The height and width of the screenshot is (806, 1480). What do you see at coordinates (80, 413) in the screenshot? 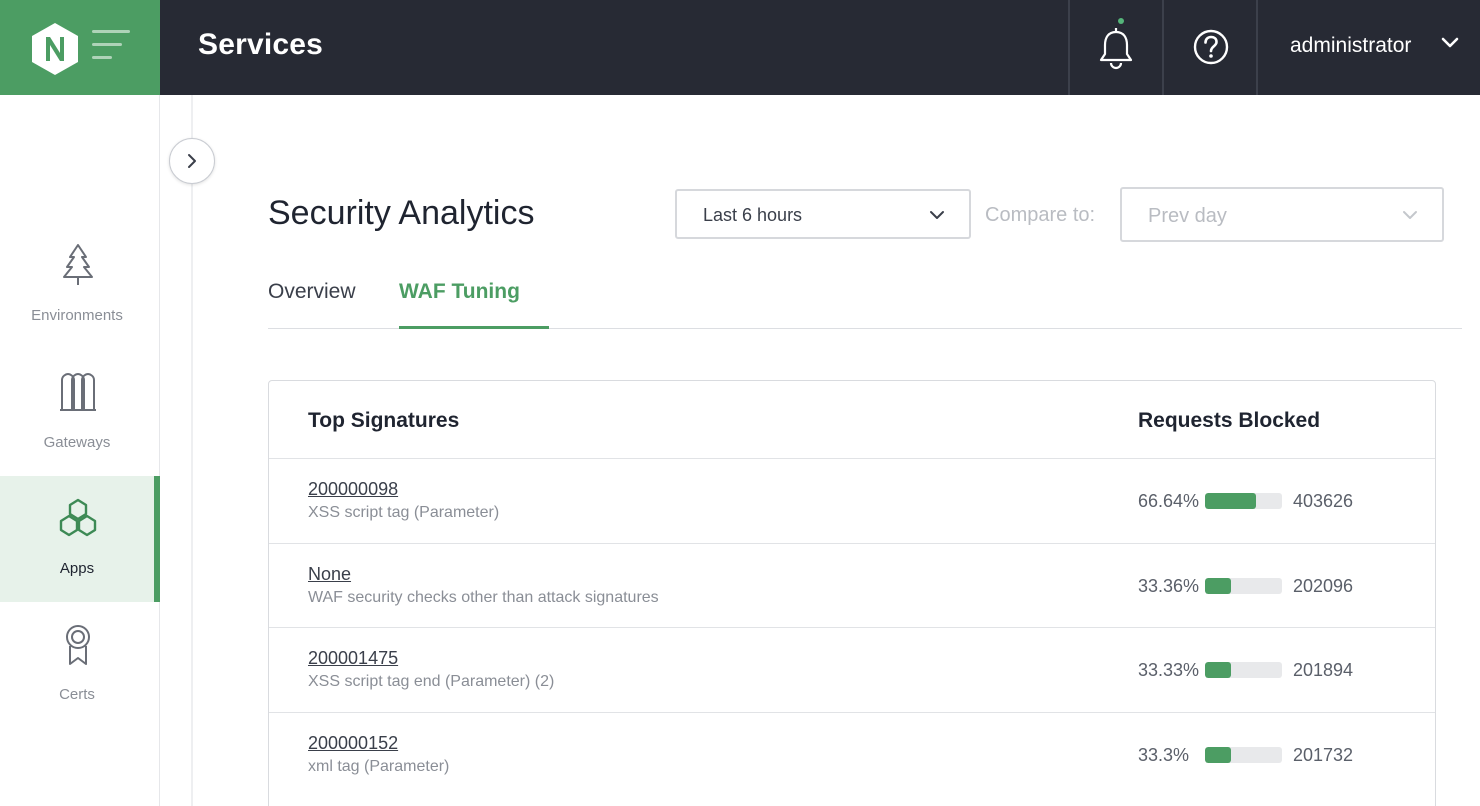
I see `sidebar-item-gateways: Gateways` at bounding box center [80, 413].